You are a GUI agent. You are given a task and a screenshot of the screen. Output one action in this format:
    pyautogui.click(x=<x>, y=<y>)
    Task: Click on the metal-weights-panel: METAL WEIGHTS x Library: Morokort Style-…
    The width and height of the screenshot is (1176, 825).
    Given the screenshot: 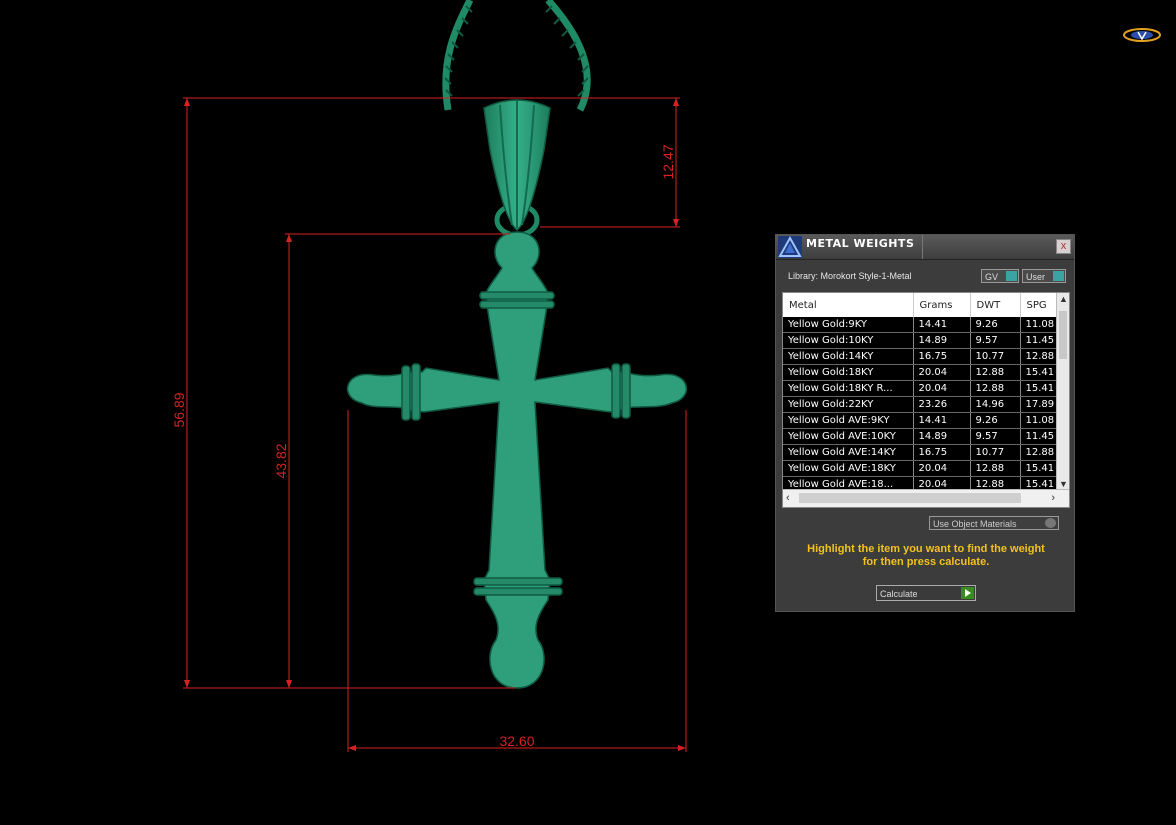 What is the action you would take?
    pyautogui.click(x=925, y=423)
    